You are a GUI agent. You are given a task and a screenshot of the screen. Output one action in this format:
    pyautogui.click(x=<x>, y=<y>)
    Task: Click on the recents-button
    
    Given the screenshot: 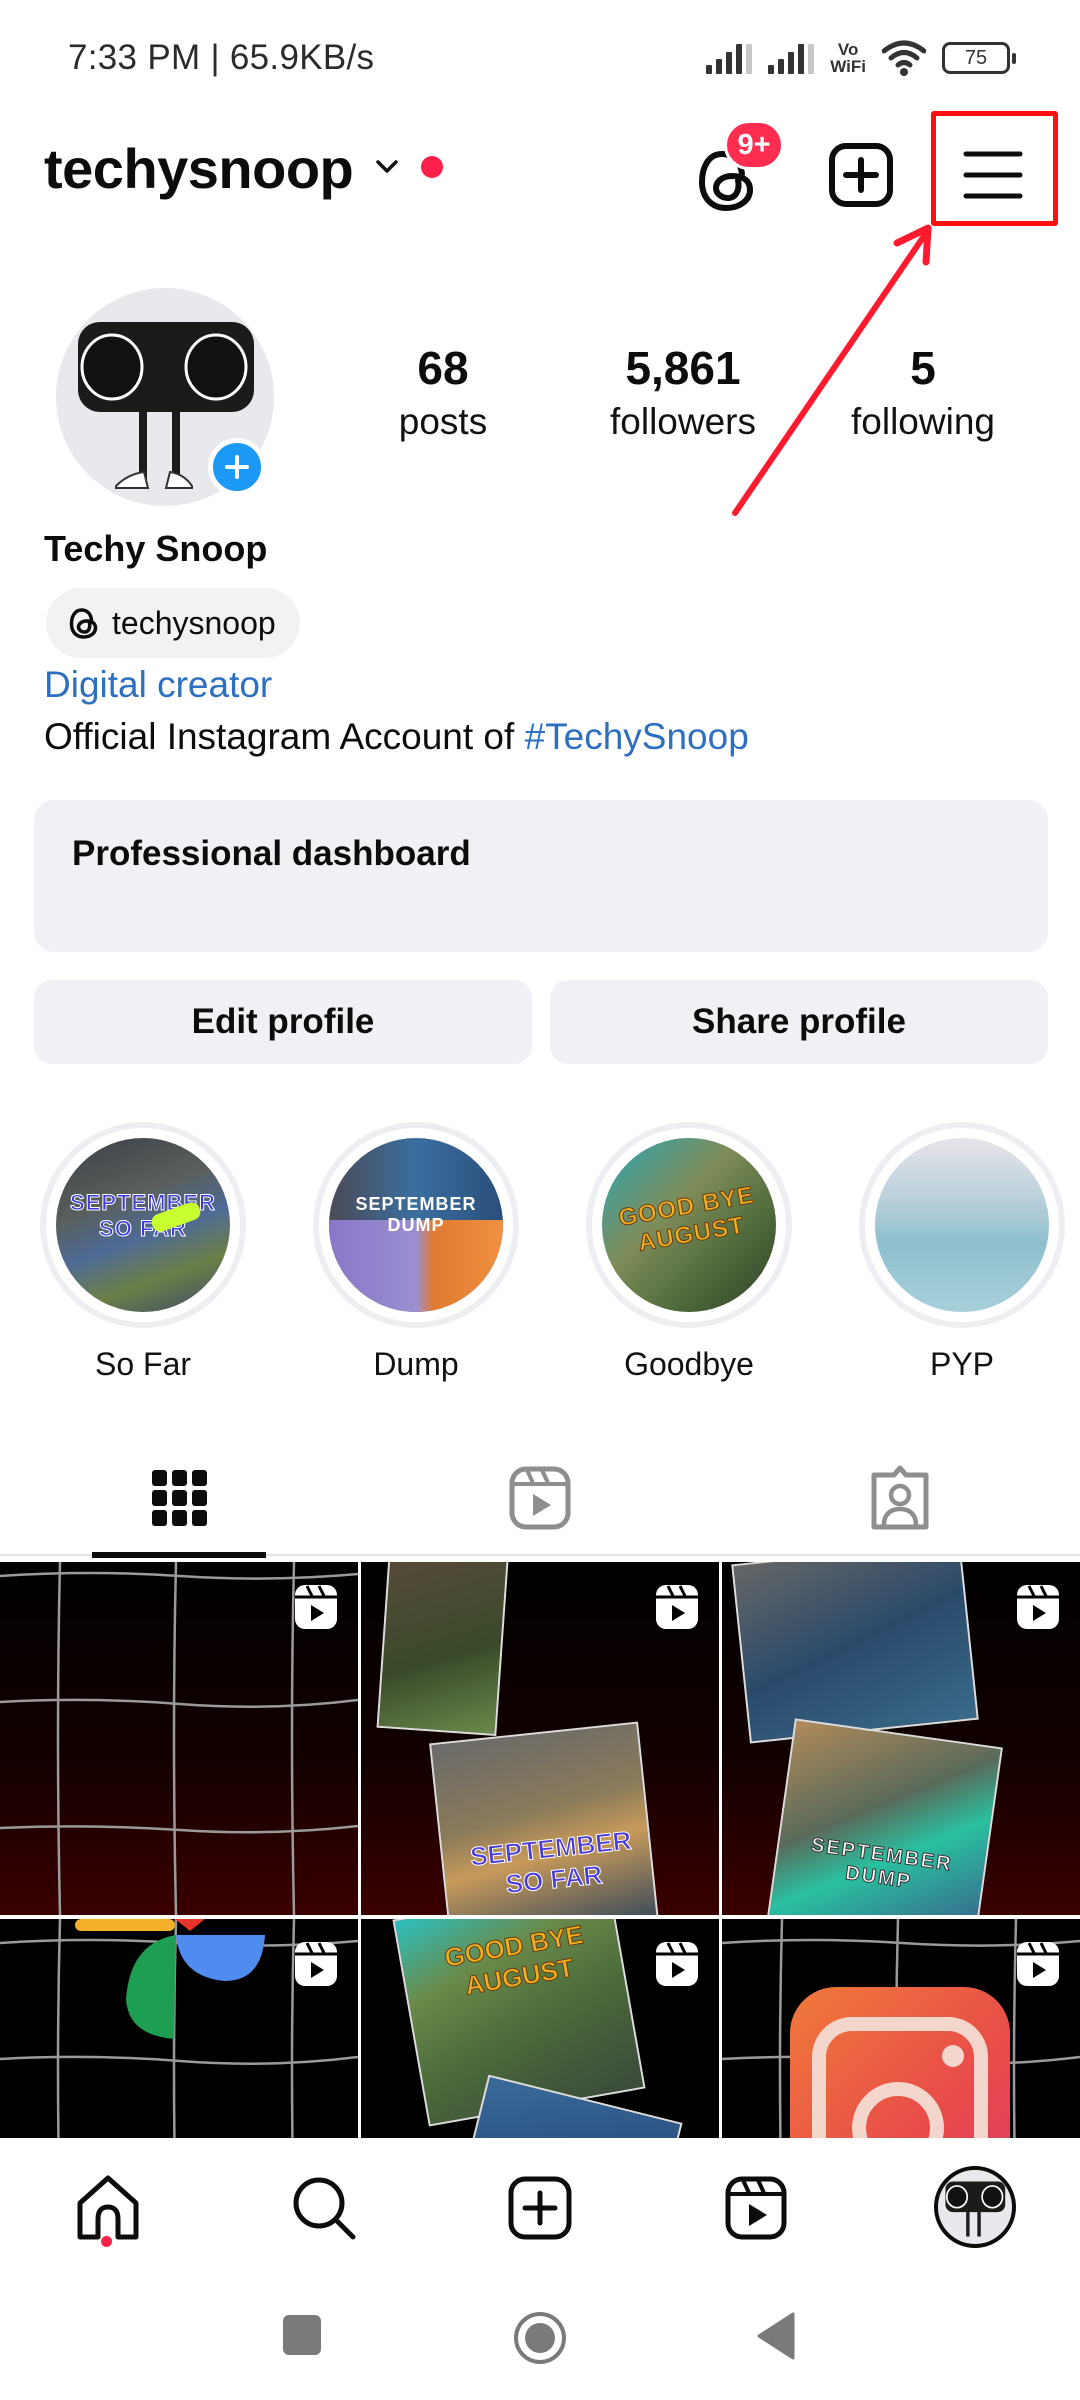 What is the action you would take?
    pyautogui.click(x=302, y=2337)
    